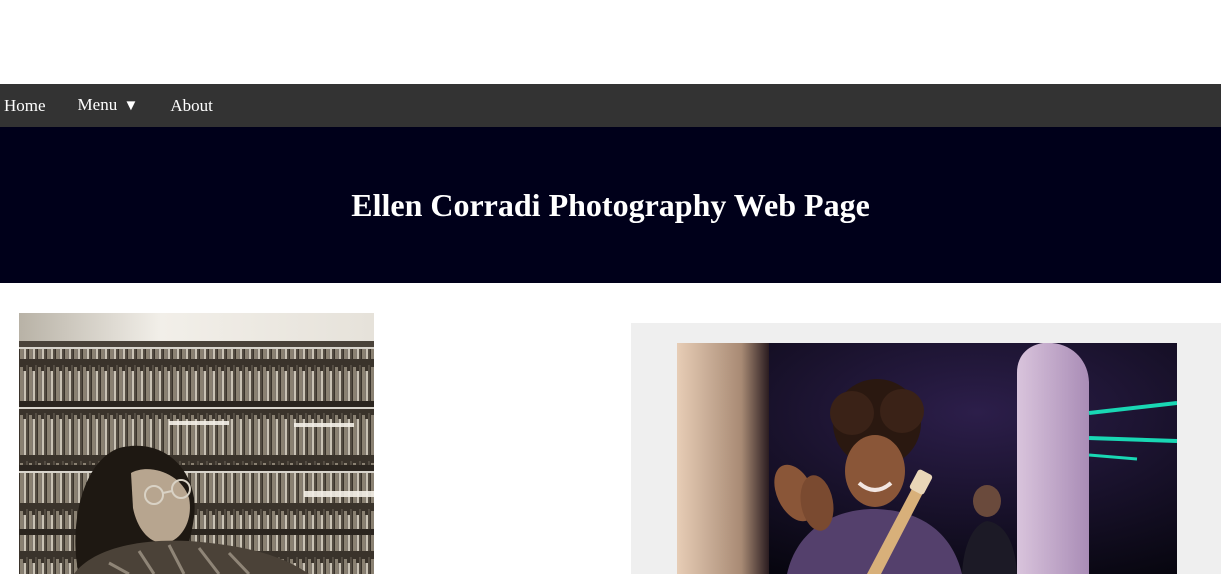  What do you see at coordinates (97, 104) in the screenshot?
I see `nav-menu-label: Menu` at bounding box center [97, 104].